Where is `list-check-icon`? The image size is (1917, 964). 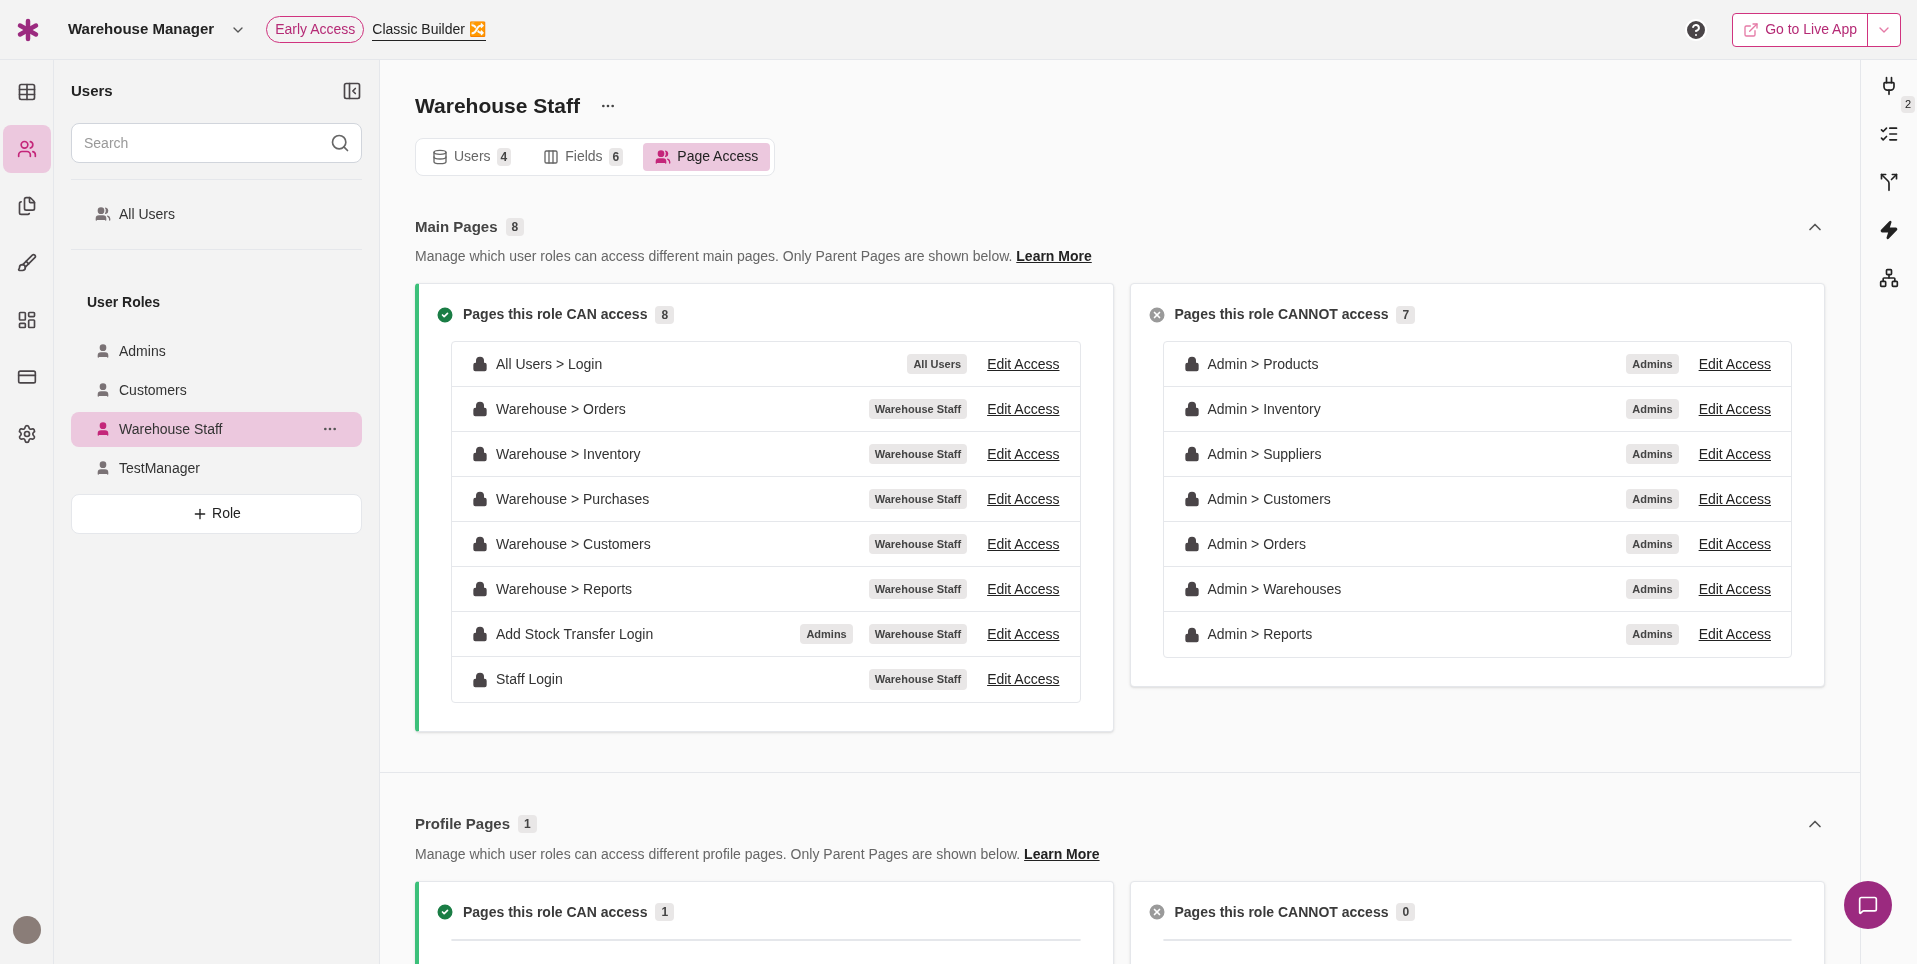 list-check-icon is located at coordinates (1889, 134).